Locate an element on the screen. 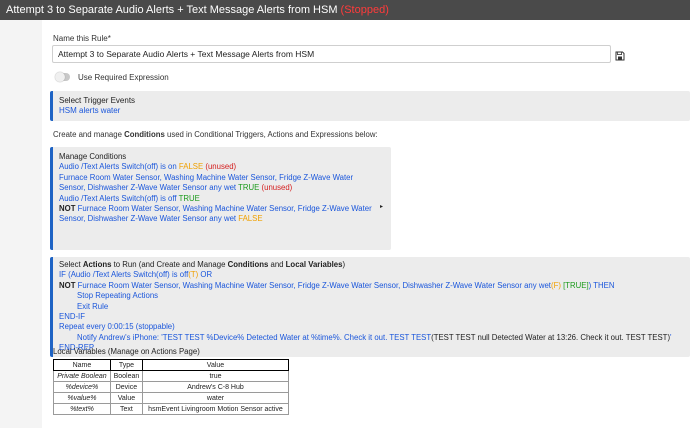  trigger-events-heading: Select Trigger Events is located at coordinates (97, 100).